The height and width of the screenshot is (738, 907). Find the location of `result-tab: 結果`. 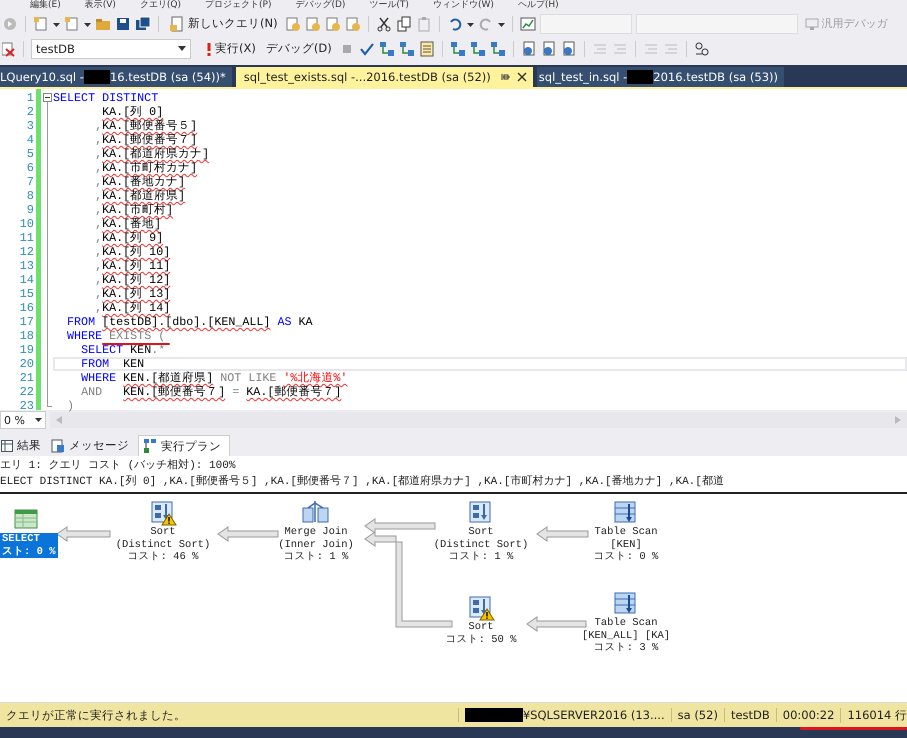

result-tab: 結果 is located at coordinates (24, 445).